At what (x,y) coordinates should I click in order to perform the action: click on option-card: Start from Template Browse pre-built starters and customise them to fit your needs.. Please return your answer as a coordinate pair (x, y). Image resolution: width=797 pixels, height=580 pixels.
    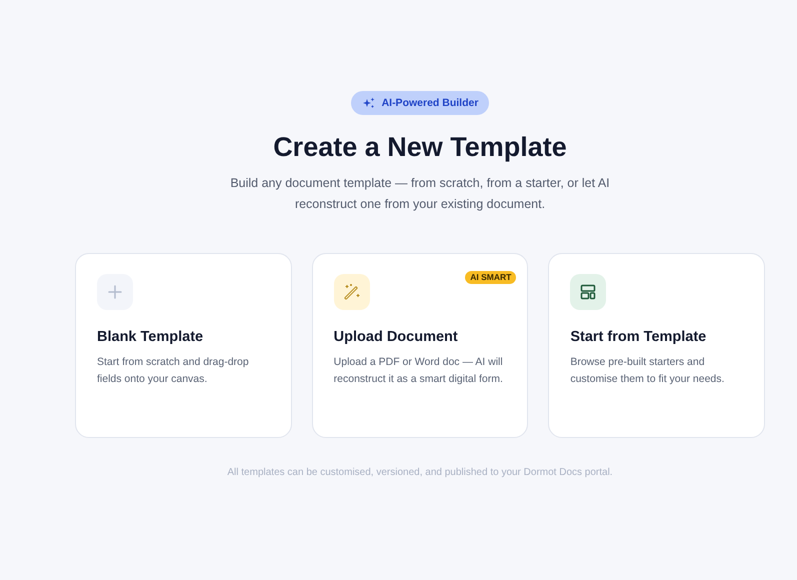
    Looking at the image, I should click on (657, 345).